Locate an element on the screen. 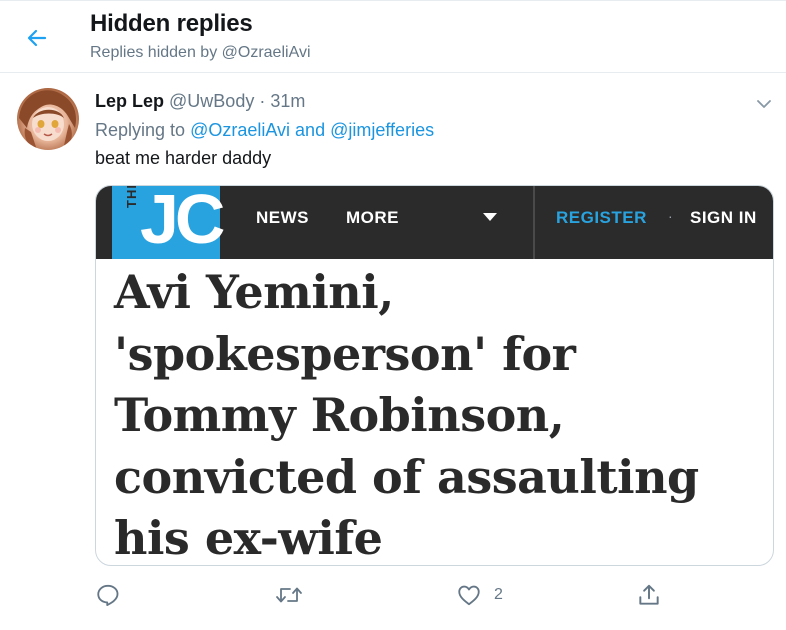 The height and width of the screenshot is (630, 786). site-logo: THE JC is located at coordinates (169, 222).